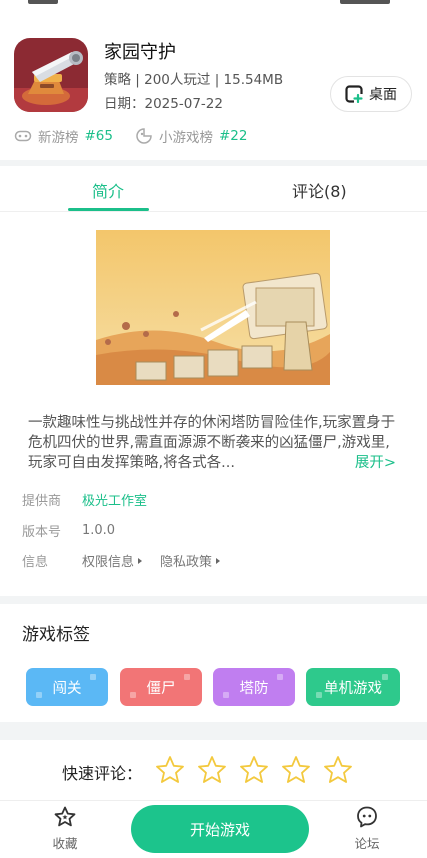 This screenshot has width=427, height=858. Describe the element at coordinates (319, 190) in the screenshot. I see `tab-comments: 评论(8)` at that location.